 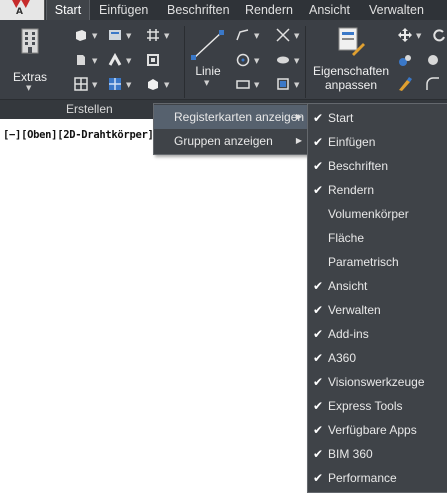 I want to click on copy-icon, so click(x=405, y=60).